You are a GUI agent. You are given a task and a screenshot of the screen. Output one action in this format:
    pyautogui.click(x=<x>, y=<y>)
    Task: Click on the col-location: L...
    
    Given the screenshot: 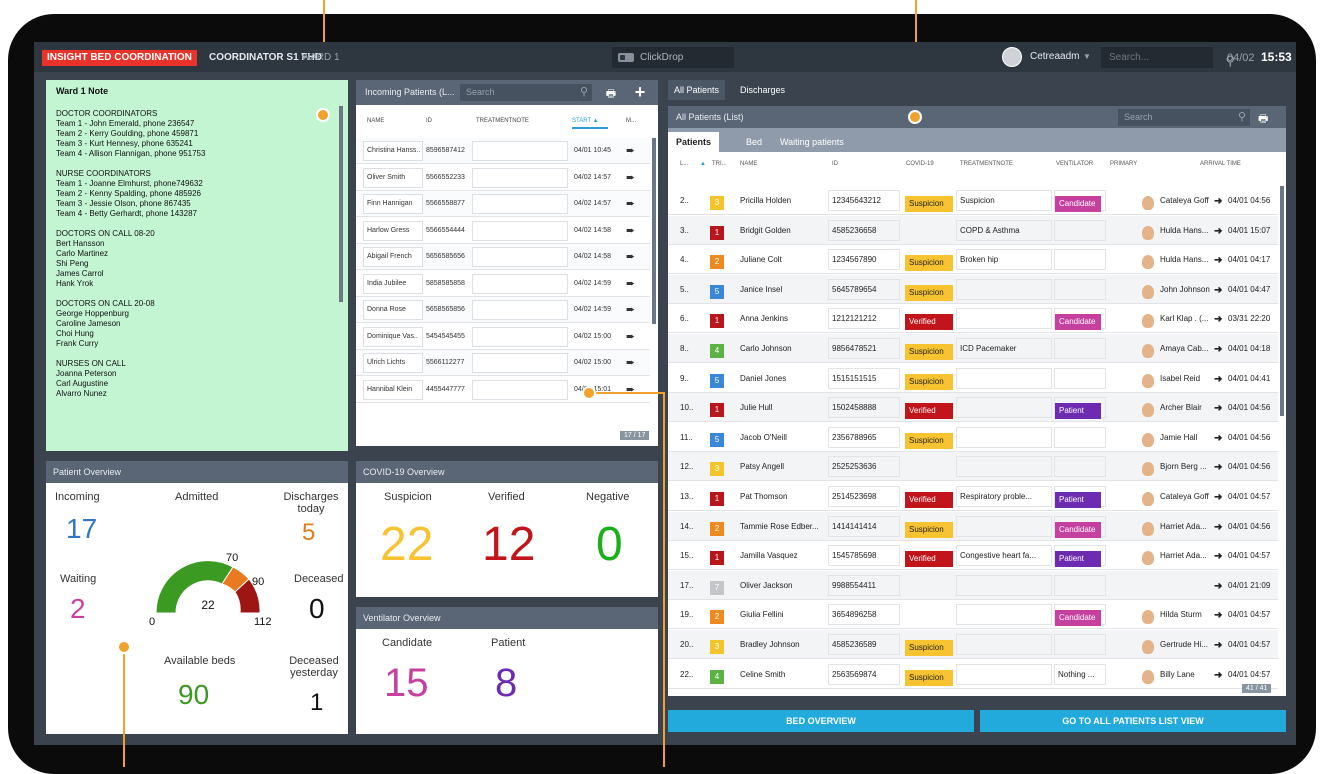 What is the action you would take?
    pyautogui.click(x=684, y=164)
    